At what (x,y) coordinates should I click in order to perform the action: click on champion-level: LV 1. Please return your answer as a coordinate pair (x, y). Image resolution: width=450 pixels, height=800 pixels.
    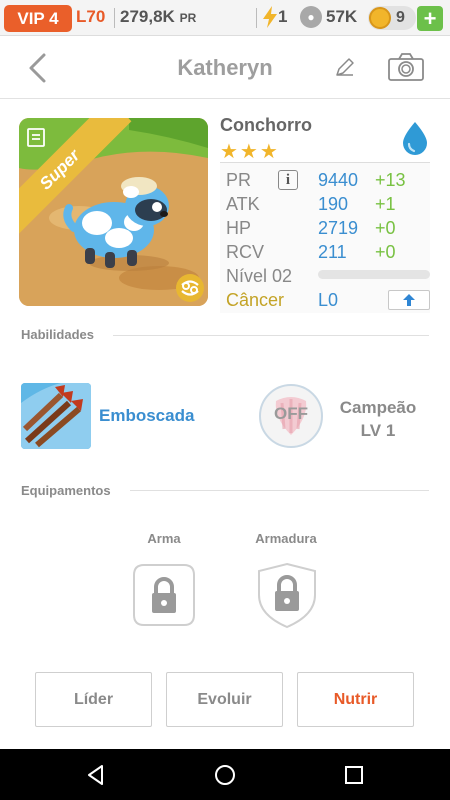
    Looking at the image, I should click on (378, 430).